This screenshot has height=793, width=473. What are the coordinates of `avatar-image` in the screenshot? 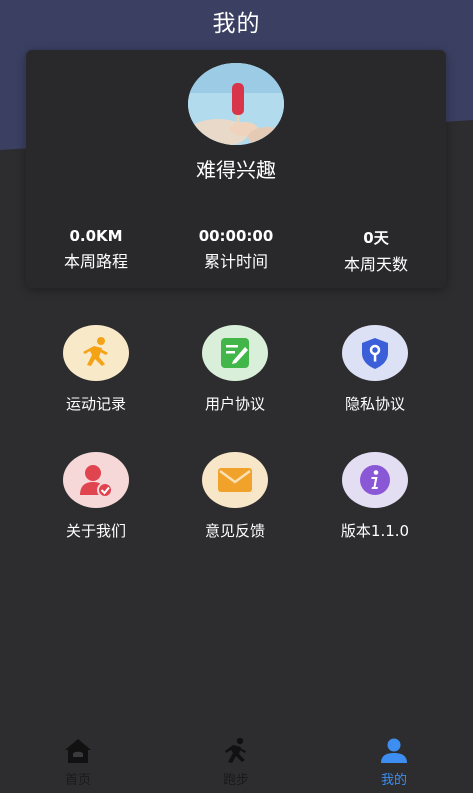 It's located at (236, 104).